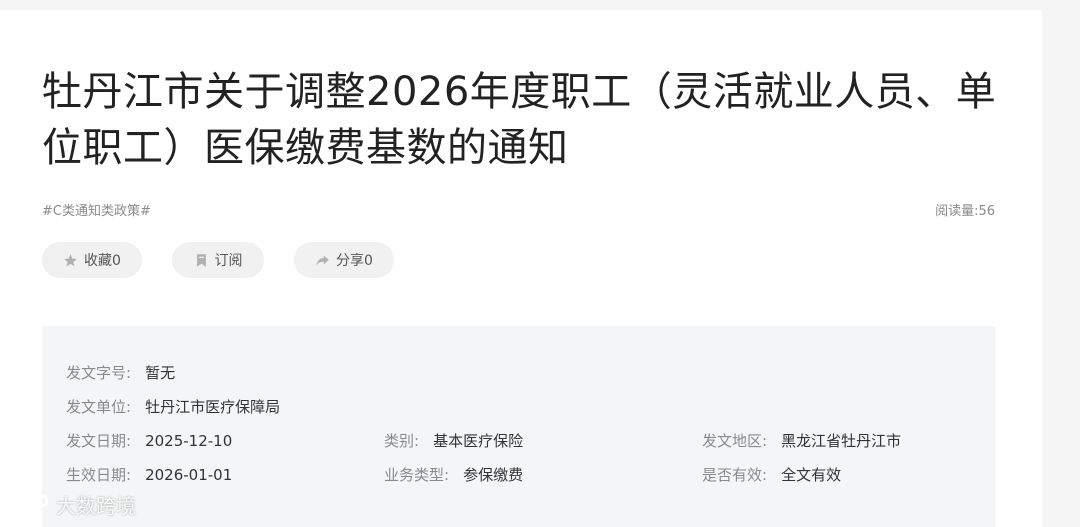 The width and height of the screenshot is (1080, 527). Describe the element at coordinates (478, 441) in the screenshot. I see `category-value: 基本医疗保险` at that location.